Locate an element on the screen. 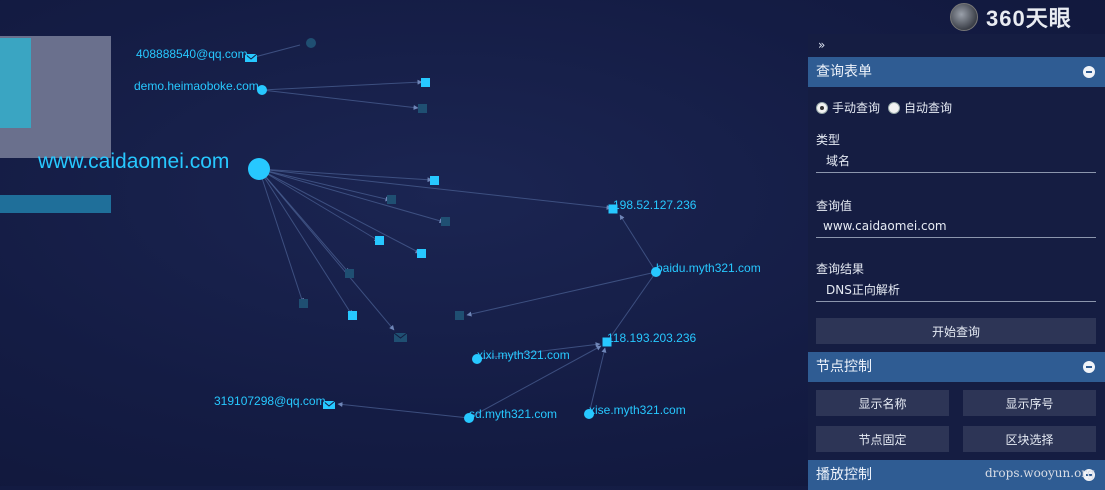 The image size is (1105, 490). graph-node: demo.heimaoboke.com is located at coordinates (200, 87).